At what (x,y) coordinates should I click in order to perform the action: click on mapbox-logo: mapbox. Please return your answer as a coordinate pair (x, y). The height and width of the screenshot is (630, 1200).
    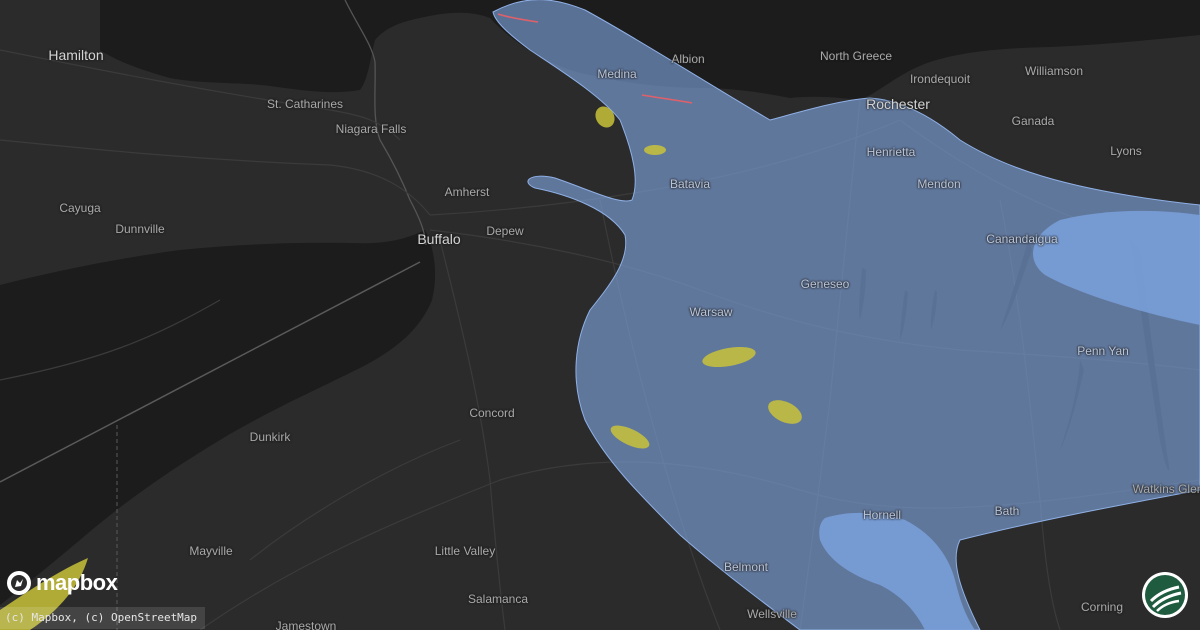
    Looking at the image, I should click on (62, 583).